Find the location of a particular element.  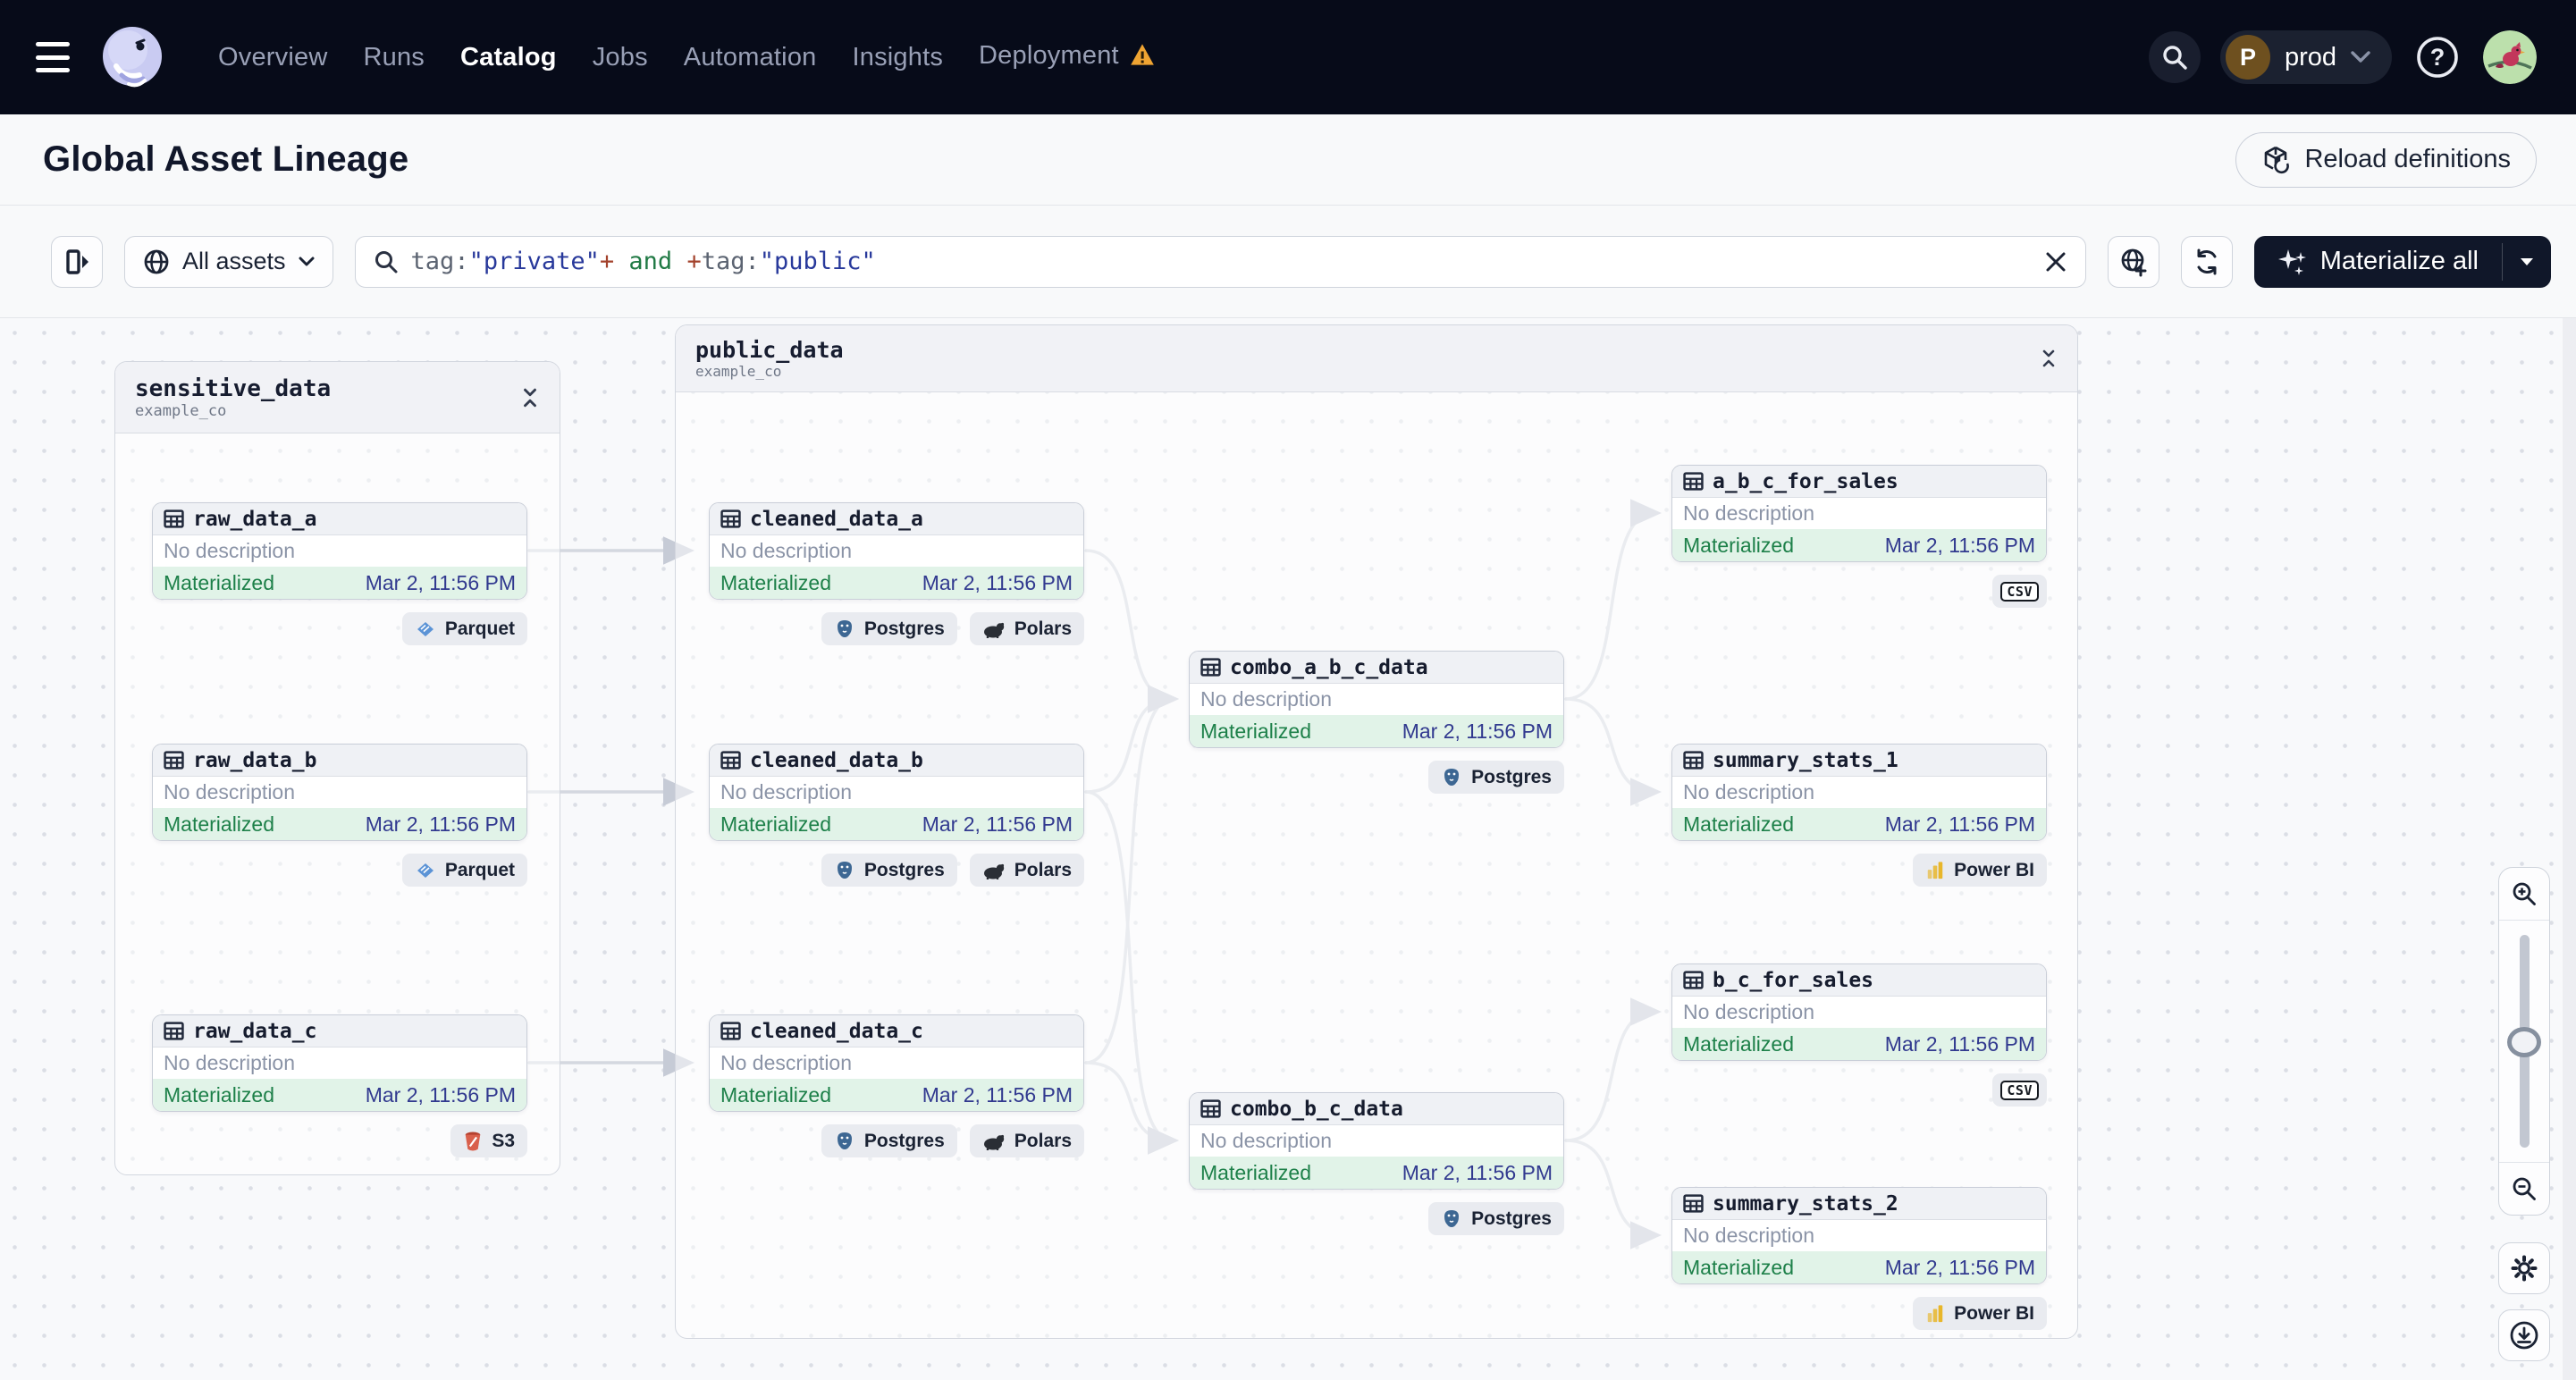

caret-down-icon is located at coordinates (2527, 261).